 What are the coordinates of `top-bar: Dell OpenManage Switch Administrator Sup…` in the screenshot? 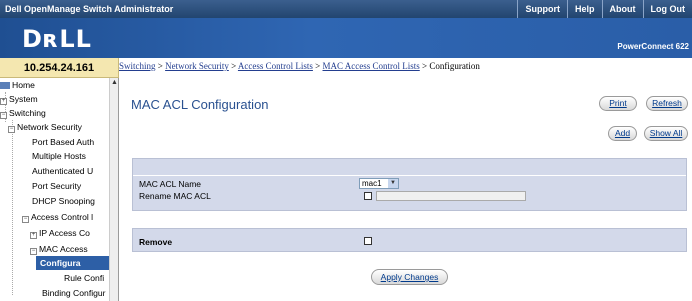 It's located at (346, 9).